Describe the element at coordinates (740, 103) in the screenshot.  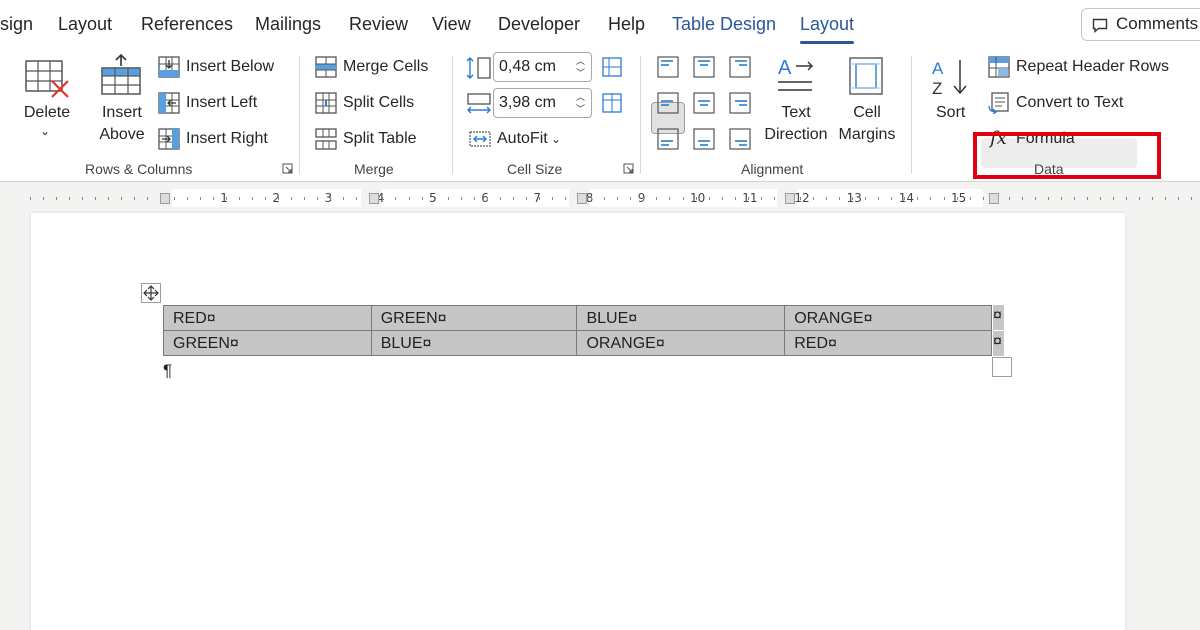
I see `align-middle-right-icon` at that location.